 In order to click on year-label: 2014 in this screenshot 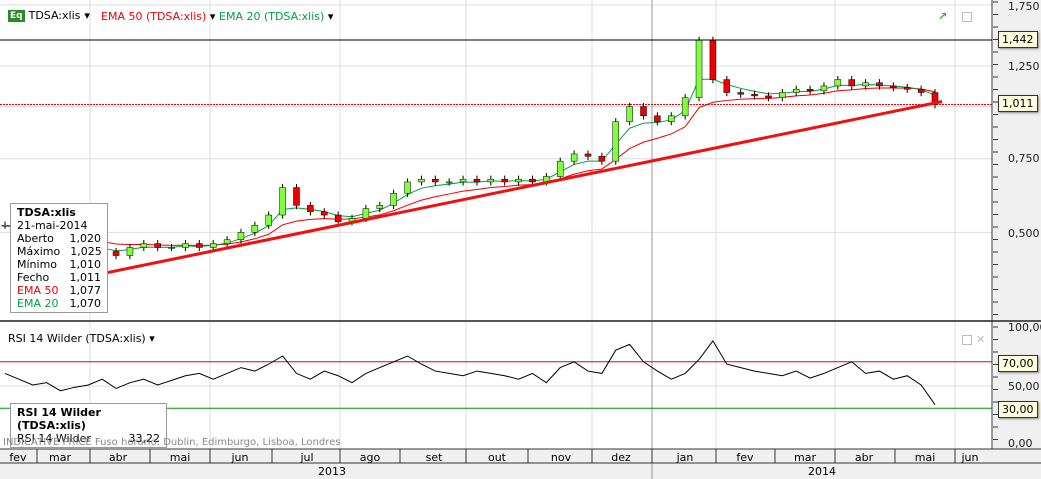, I will do `click(822, 471)`.